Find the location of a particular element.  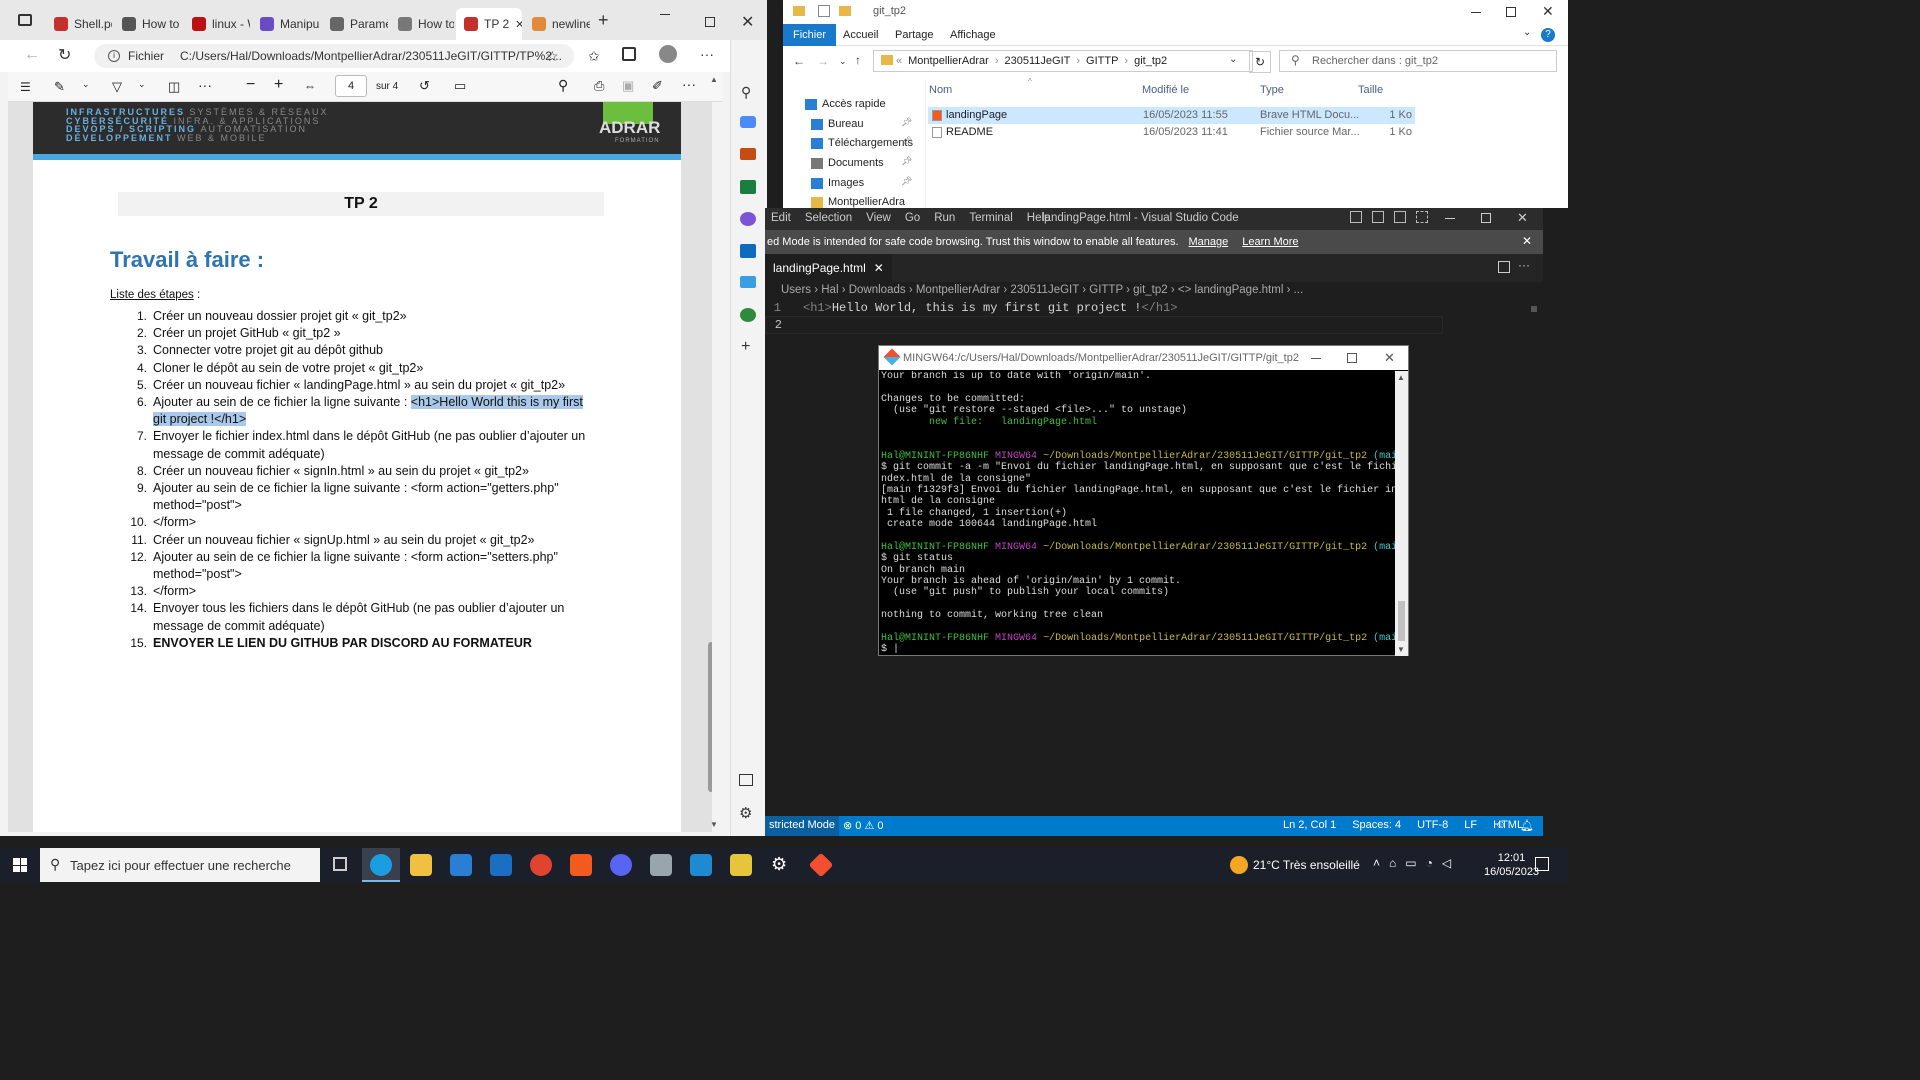

column-name: Nom is located at coordinates (940, 90).